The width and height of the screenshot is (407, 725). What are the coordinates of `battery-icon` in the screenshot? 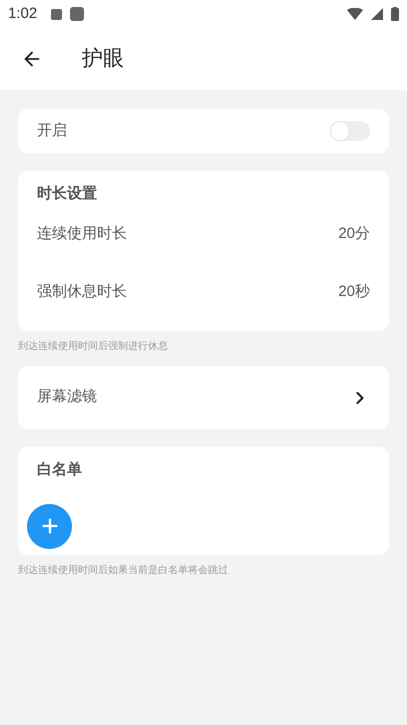 It's located at (395, 14).